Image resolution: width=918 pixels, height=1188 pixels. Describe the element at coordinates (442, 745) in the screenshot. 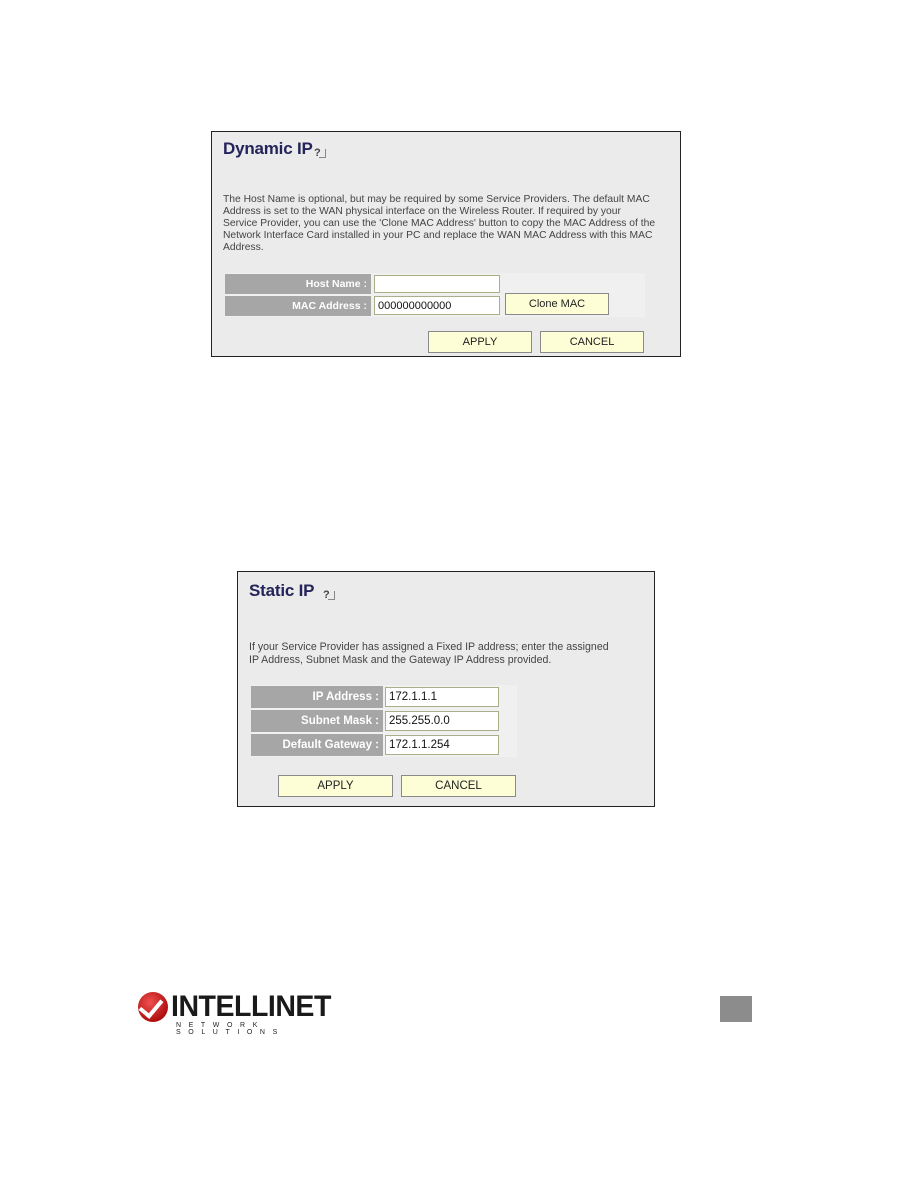

I see `default-gateway-input` at that location.